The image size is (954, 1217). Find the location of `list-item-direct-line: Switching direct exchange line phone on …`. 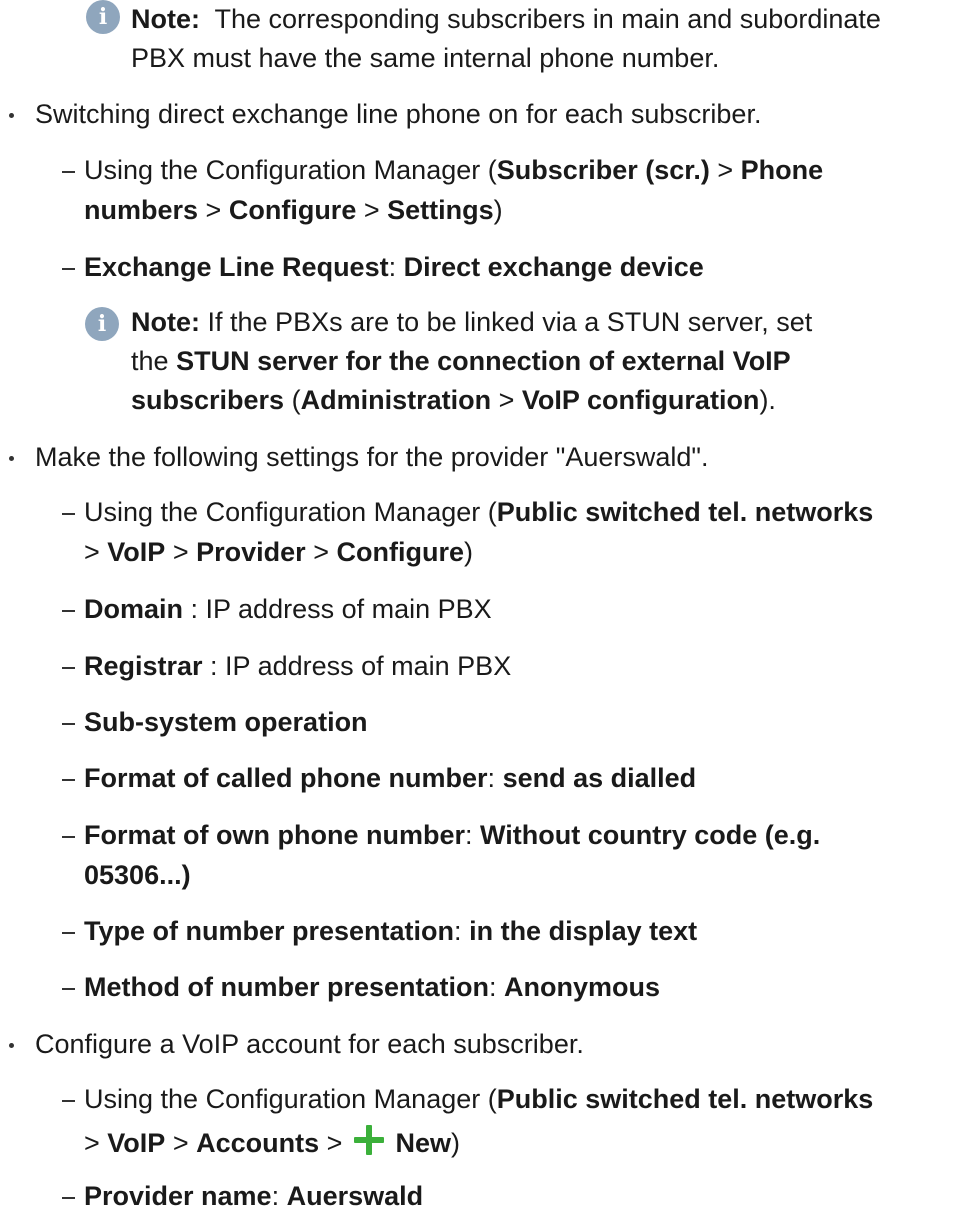

list-item-direct-line: Switching direct exchange line phone on … is located at coordinates (398, 114).